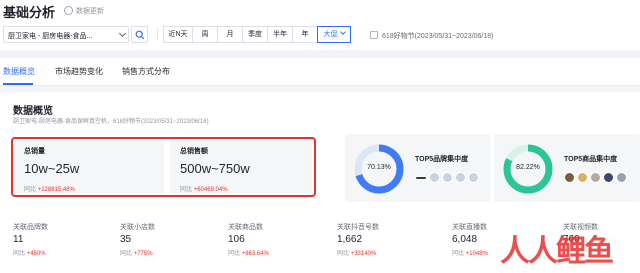  What do you see at coordinates (173, 252) in the screenshot?
I see `metric-yoy: 同比 +775%` at bounding box center [173, 252].